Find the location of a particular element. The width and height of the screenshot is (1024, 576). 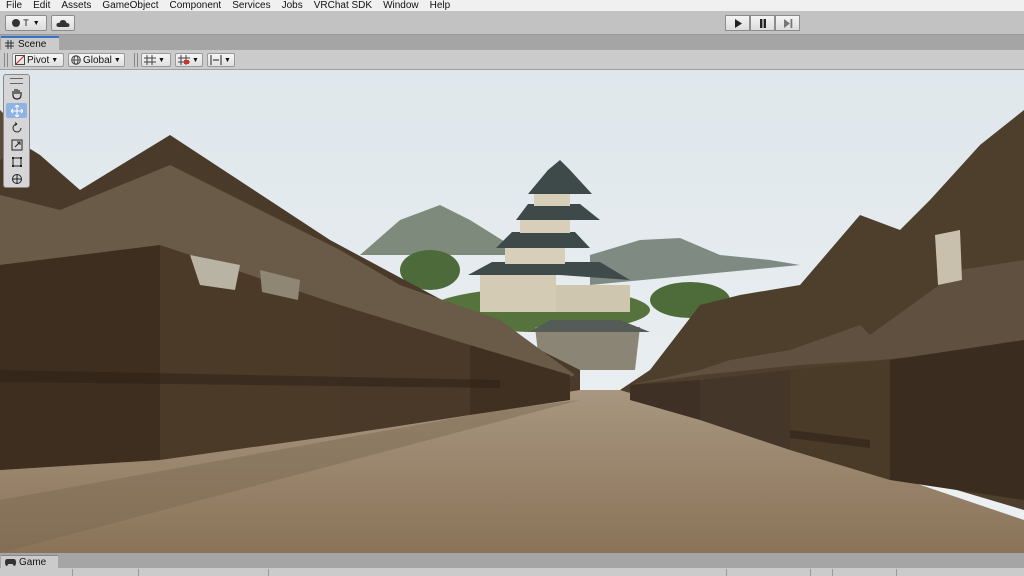

tool-move is located at coordinates (16, 110).